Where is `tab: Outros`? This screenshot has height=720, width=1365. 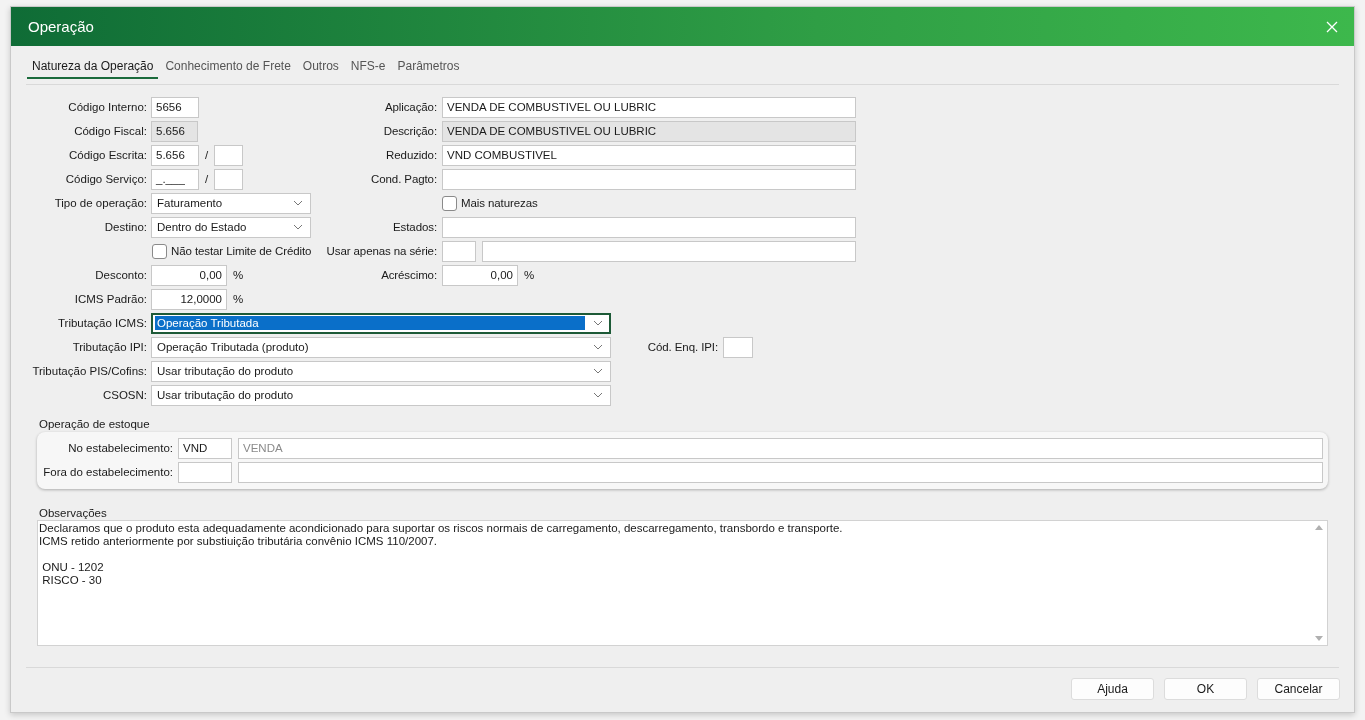
tab: Outros is located at coordinates (320, 68).